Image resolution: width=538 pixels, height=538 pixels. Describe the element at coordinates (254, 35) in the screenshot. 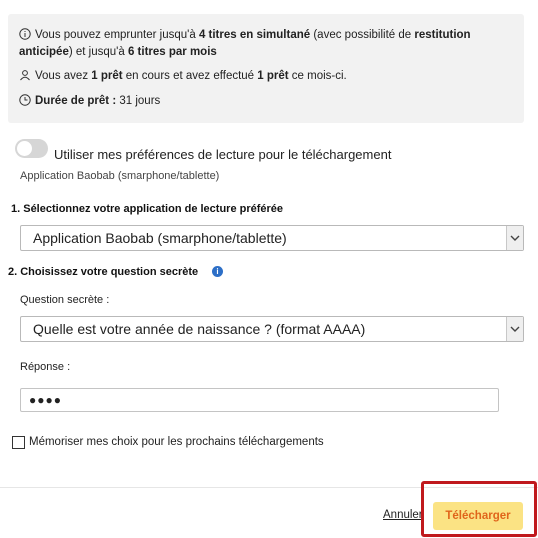

I see `loan-limit-simultaneous: 4 titres en simultané` at that location.